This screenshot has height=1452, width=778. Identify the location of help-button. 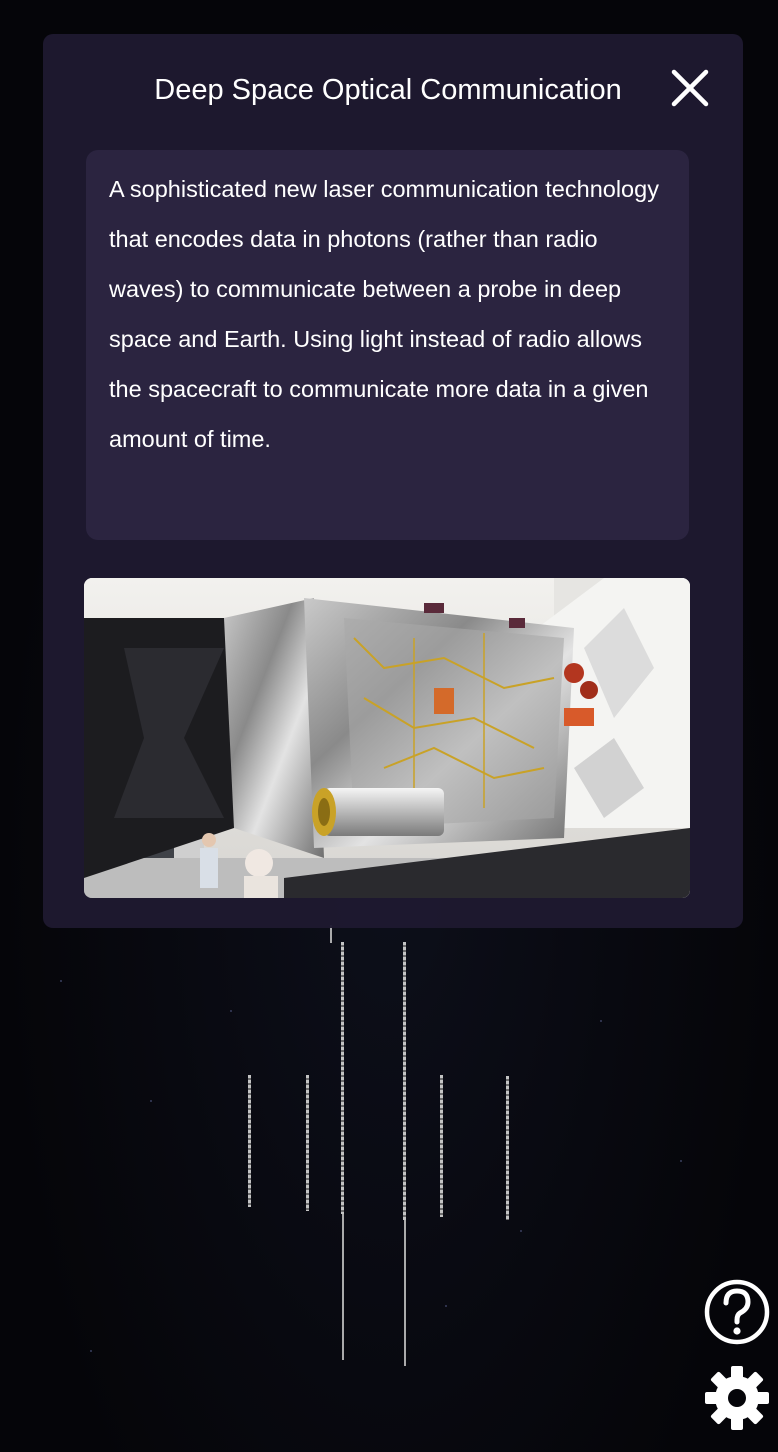
(737, 1312).